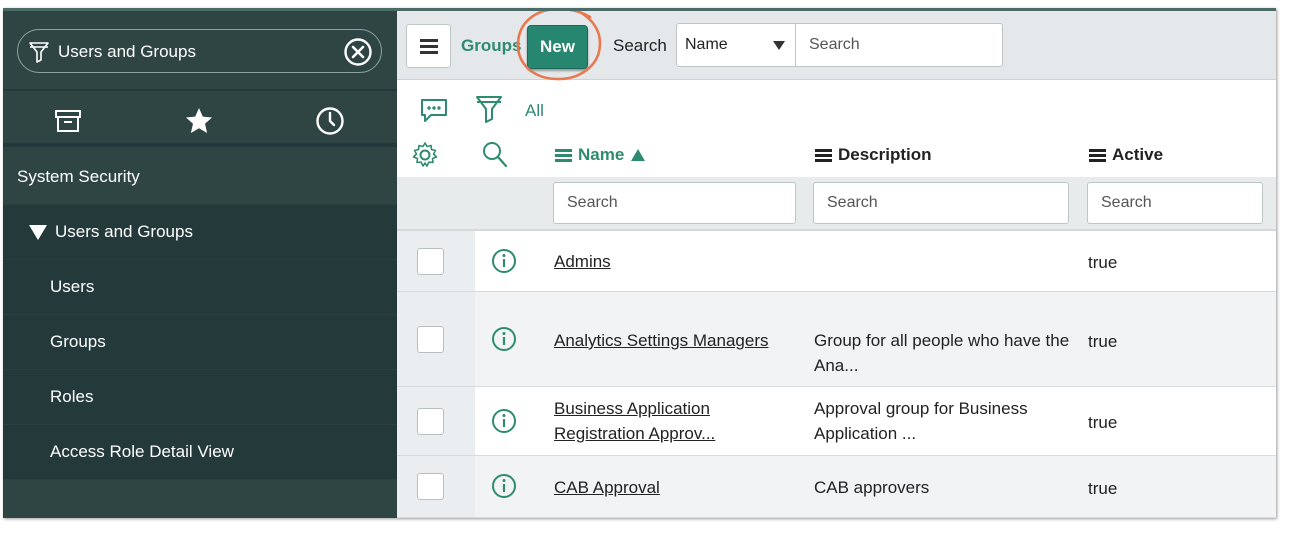 This screenshot has width=1289, height=533. I want to click on breadcrumb-all: All, so click(534, 111).